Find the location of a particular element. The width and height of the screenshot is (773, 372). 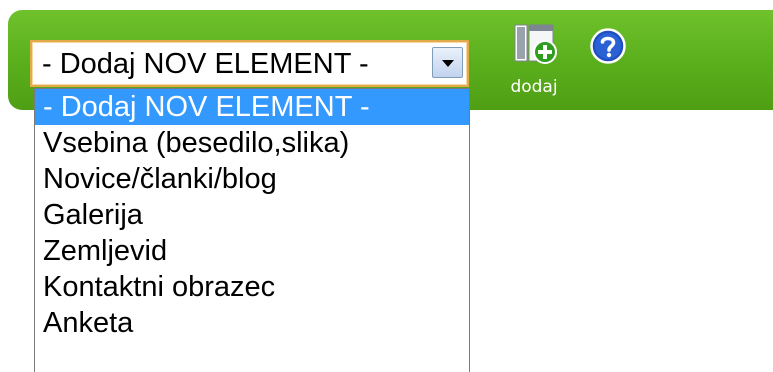

add-element-select: - Dodaj NOV ELEMENT - is located at coordinates (249, 63).